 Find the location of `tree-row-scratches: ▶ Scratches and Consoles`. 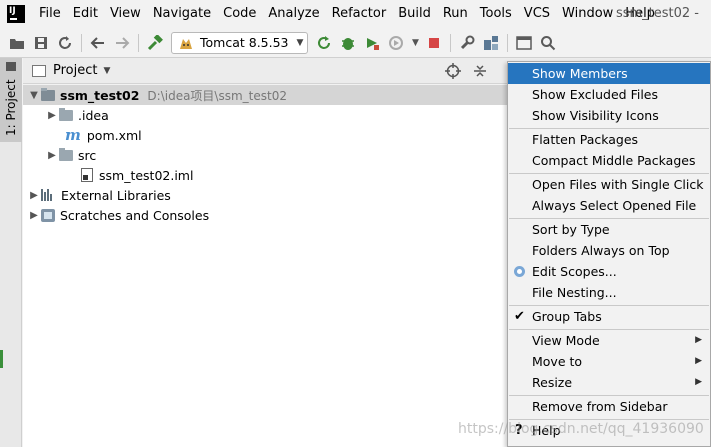

tree-row-scratches: ▶ Scratches and Consoles is located at coordinates (118, 215).